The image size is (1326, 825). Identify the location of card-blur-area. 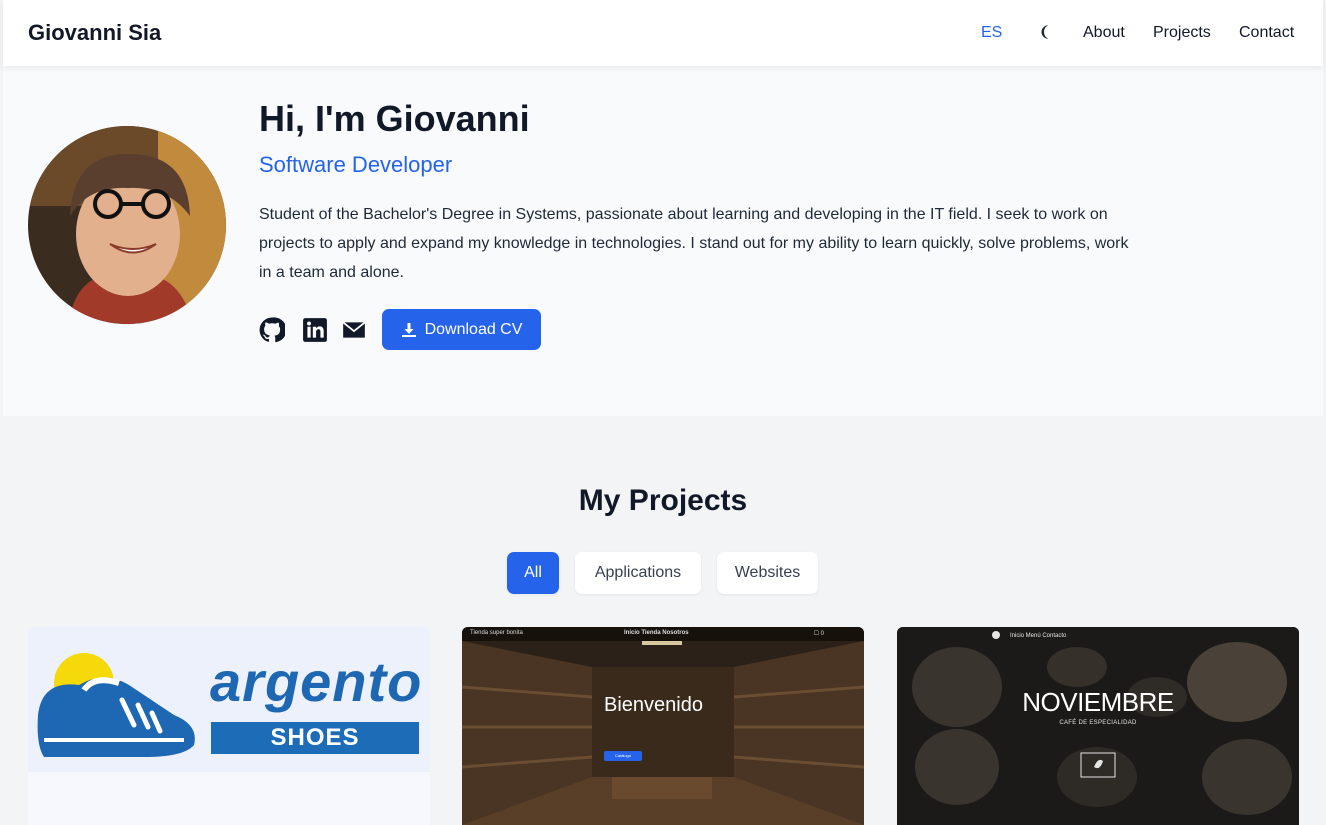
(229, 798).